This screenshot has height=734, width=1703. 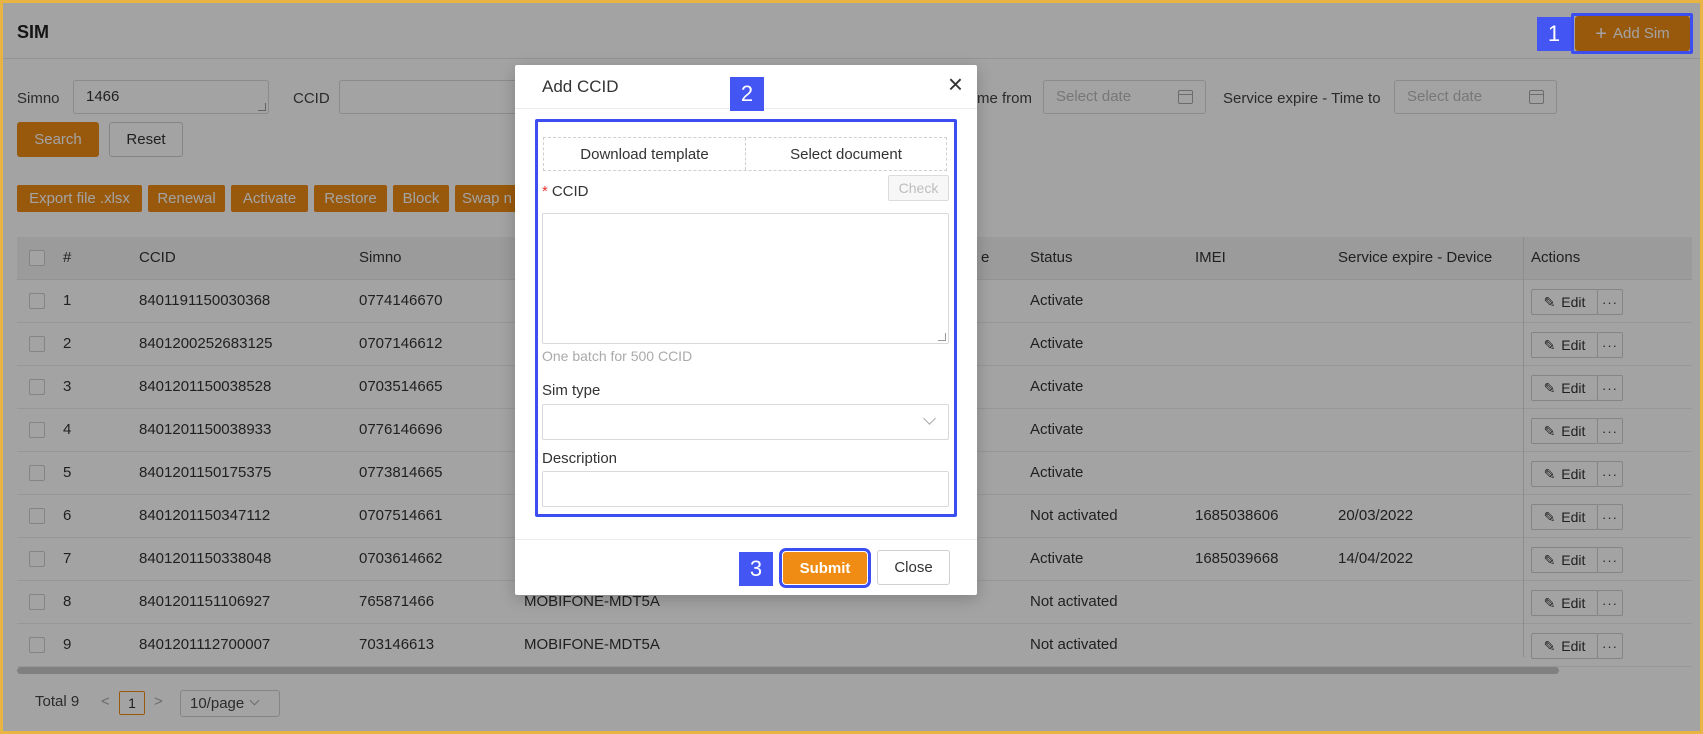 I want to click on sim-type-select, so click(x=745, y=422).